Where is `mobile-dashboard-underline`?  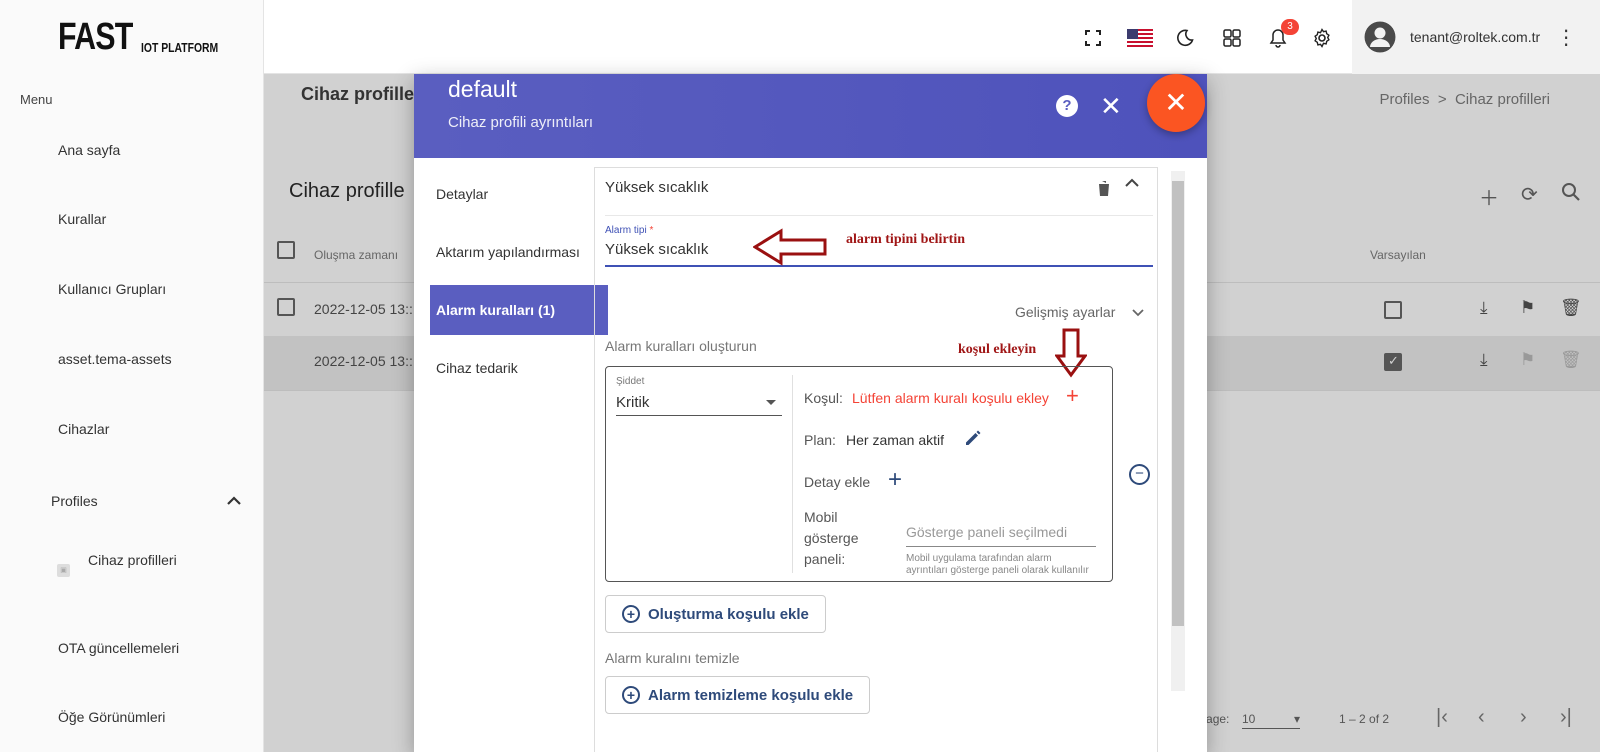
mobile-dashboard-underline is located at coordinates (1001, 546).